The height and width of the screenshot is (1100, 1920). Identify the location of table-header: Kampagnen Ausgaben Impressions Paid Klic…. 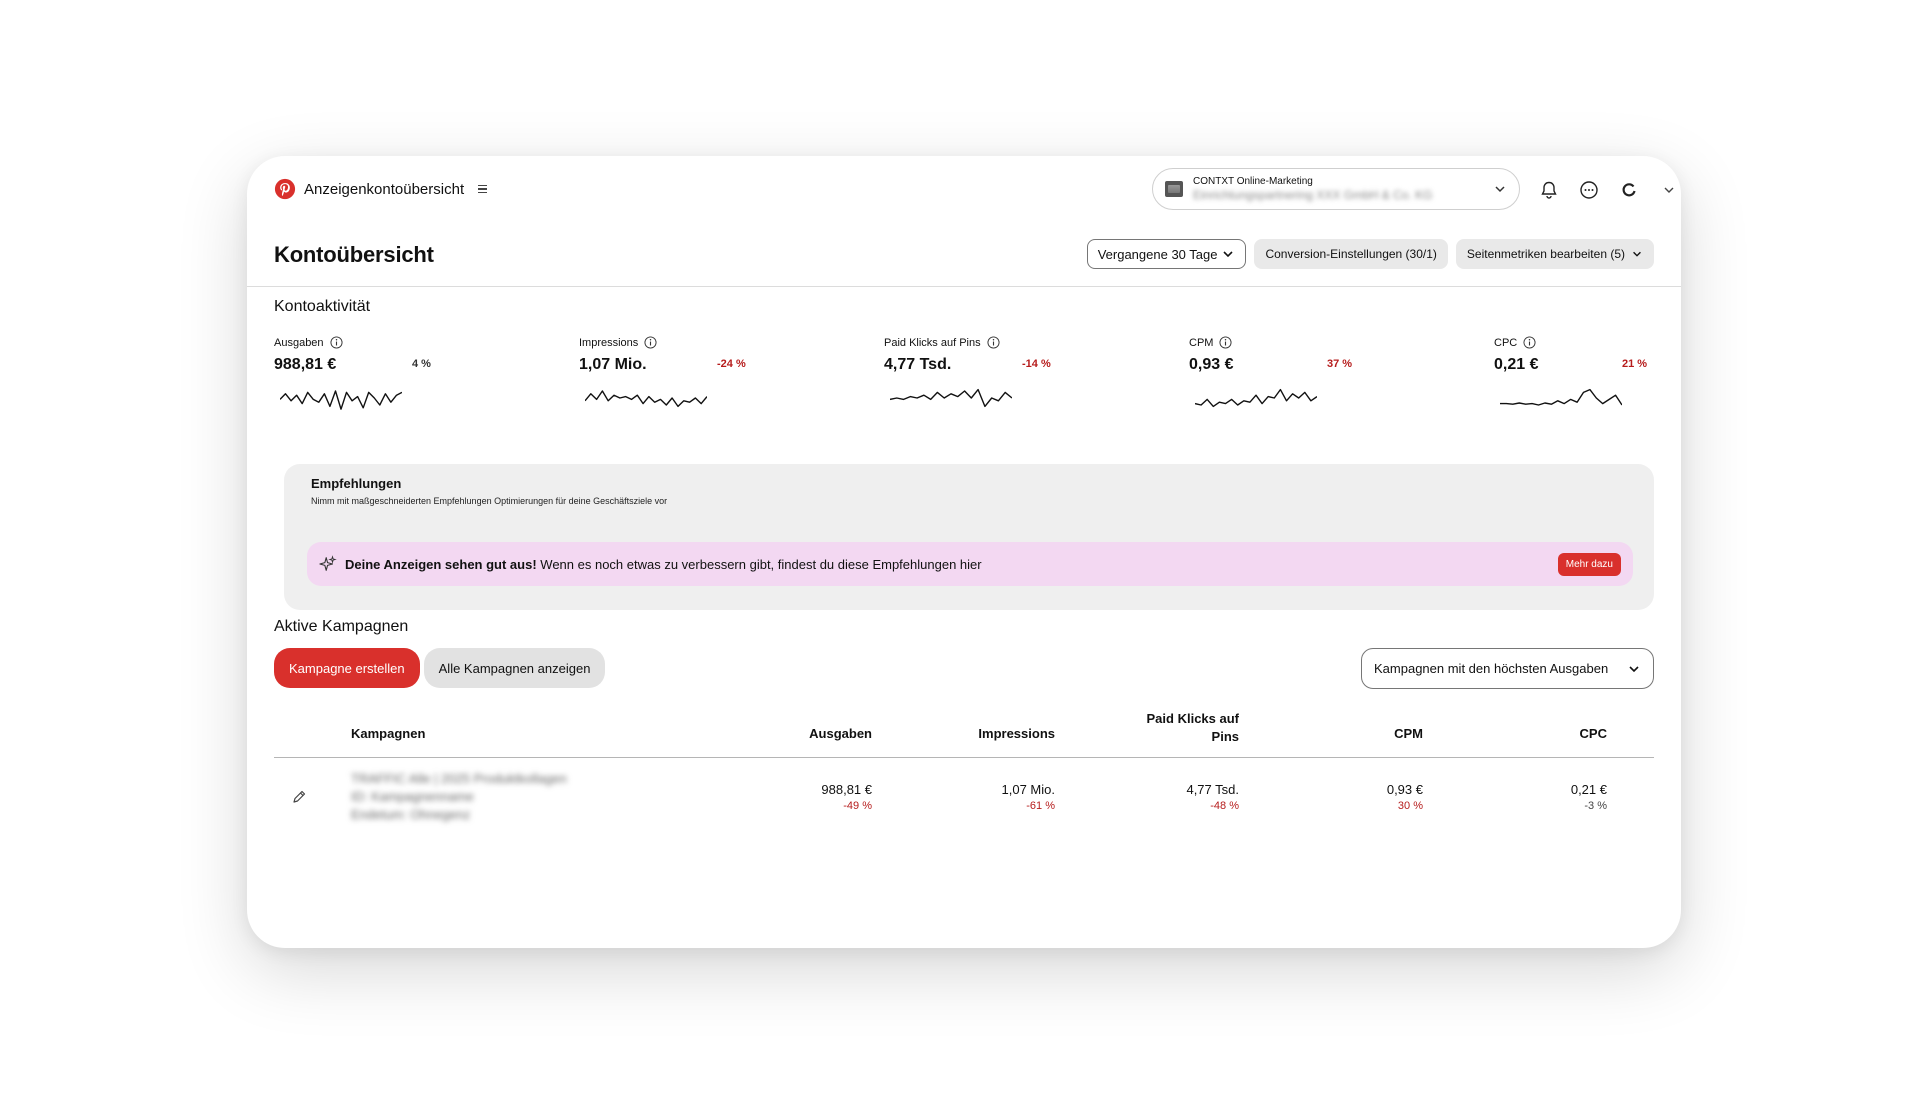
(964, 731).